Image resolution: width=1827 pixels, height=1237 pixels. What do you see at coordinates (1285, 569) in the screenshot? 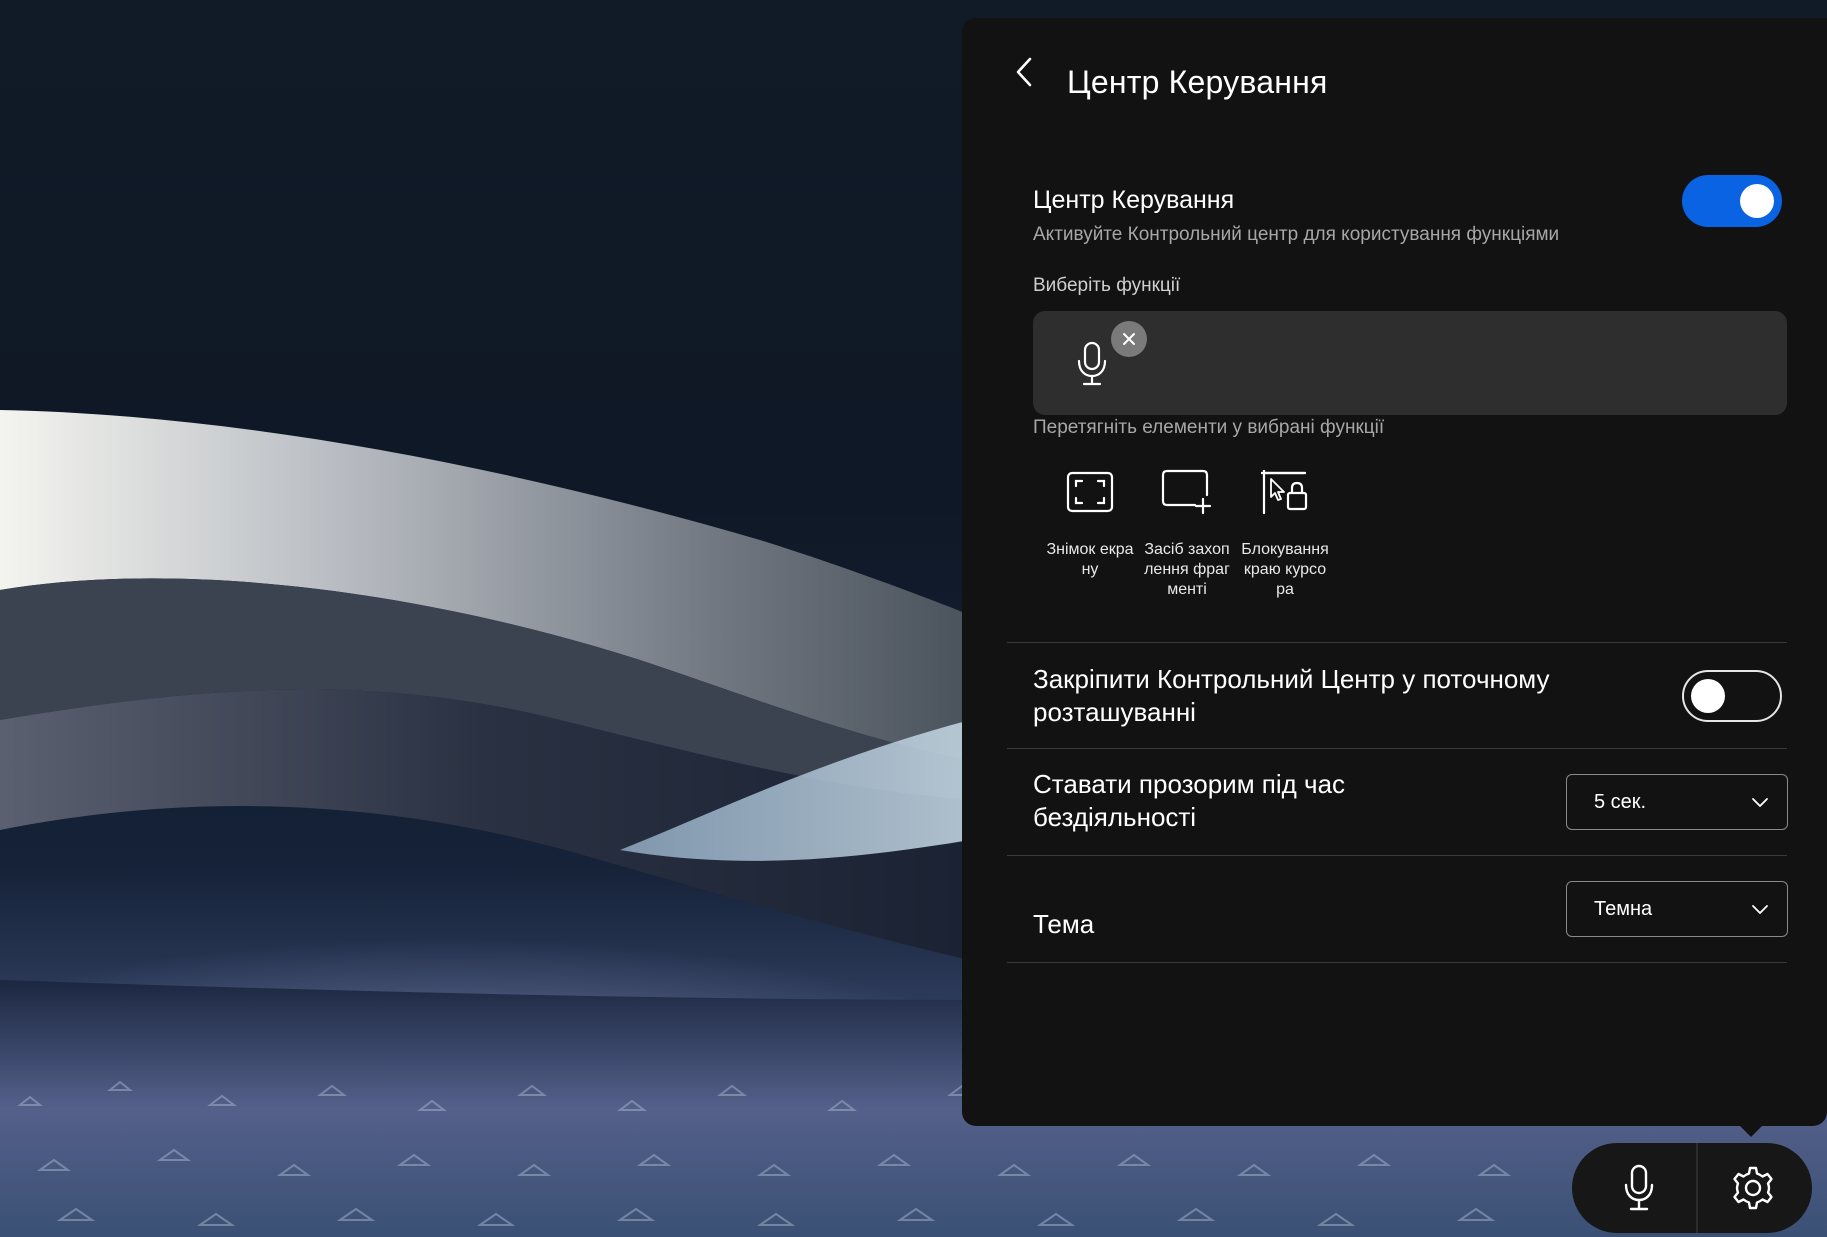
I see `function-label: Блокування краю курсора` at bounding box center [1285, 569].